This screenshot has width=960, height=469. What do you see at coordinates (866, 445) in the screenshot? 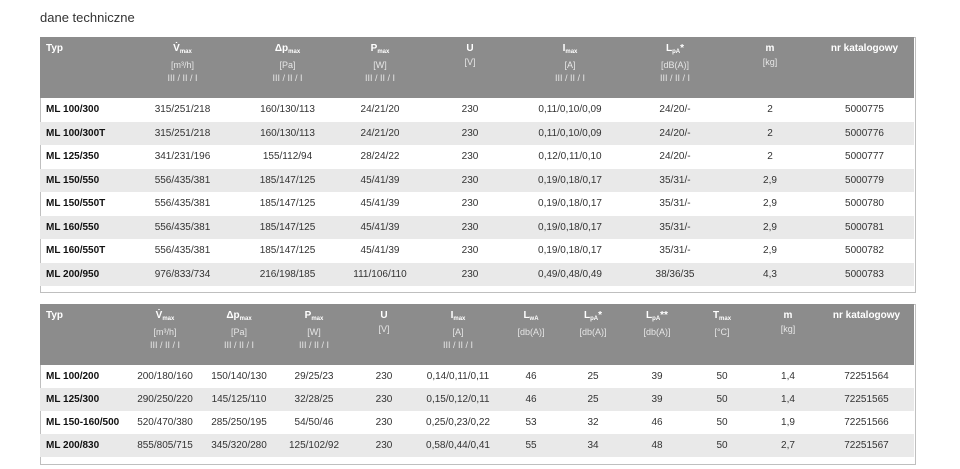
I see `table-cell: 72251567` at bounding box center [866, 445].